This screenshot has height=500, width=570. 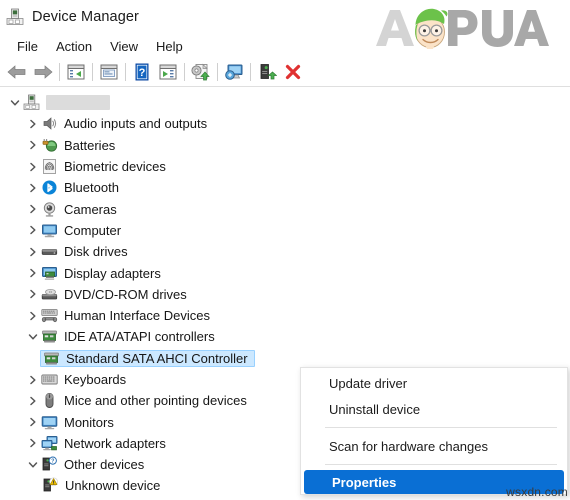 I want to click on selection-highlight: Standard SATA AHCI Controller, so click(x=147, y=358).